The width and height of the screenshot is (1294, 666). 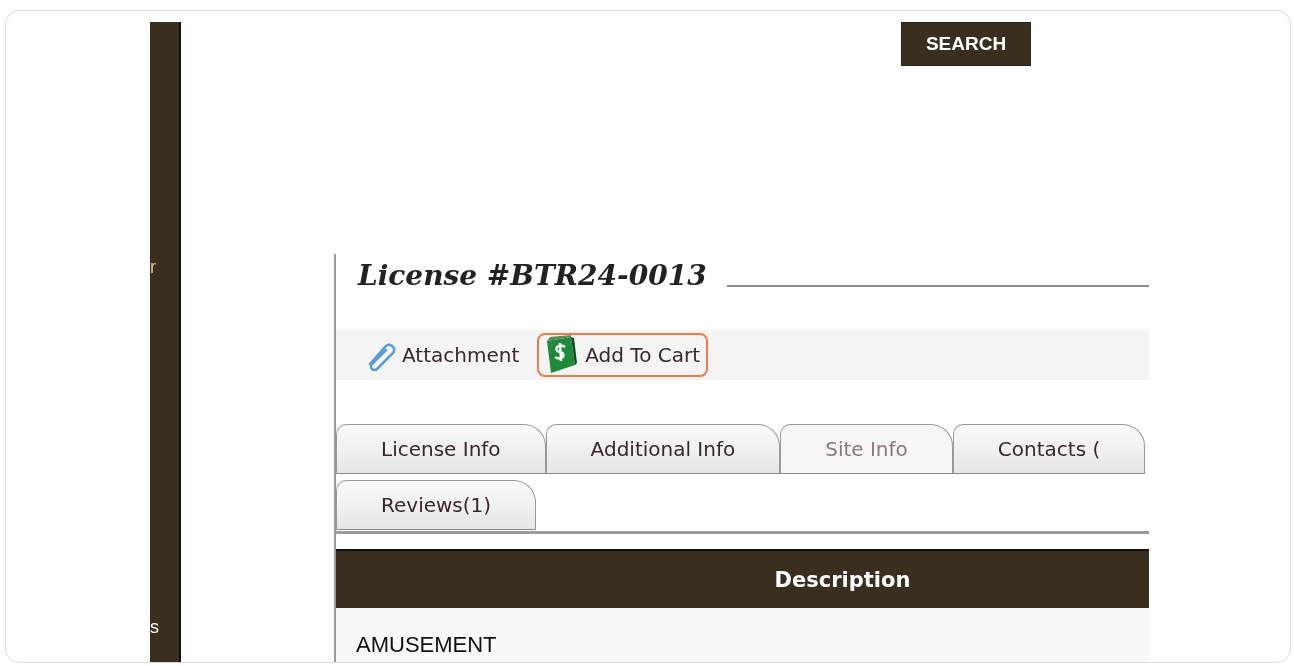 I want to click on tab: Reviews(1), so click(x=436, y=505).